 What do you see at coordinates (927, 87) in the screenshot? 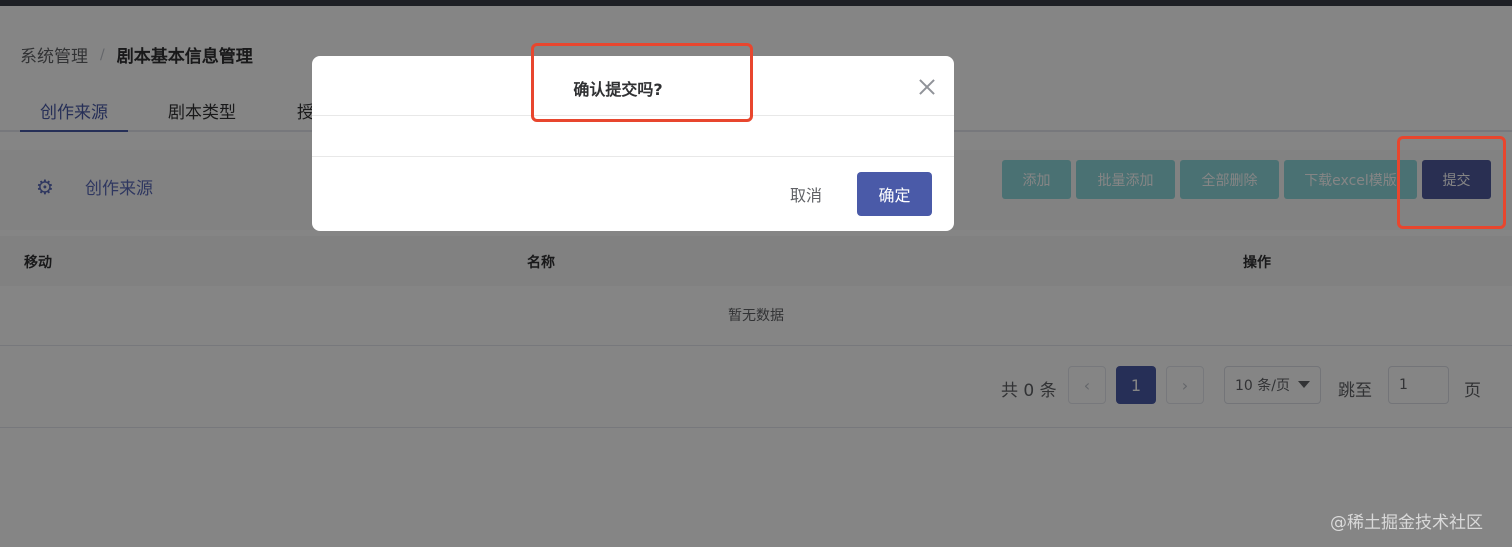
I see `close-icon` at bounding box center [927, 87].